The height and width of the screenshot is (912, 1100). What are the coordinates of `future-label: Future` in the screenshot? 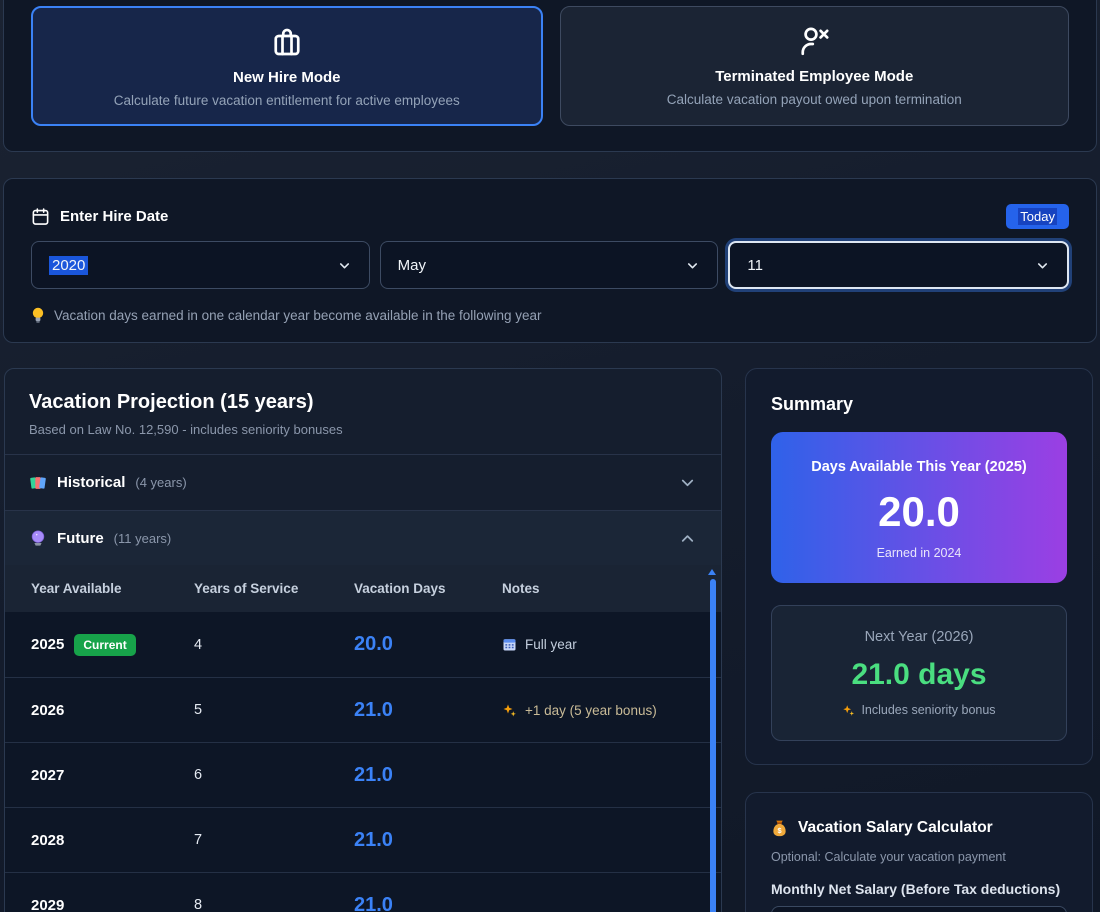 It's located at (80, 538).